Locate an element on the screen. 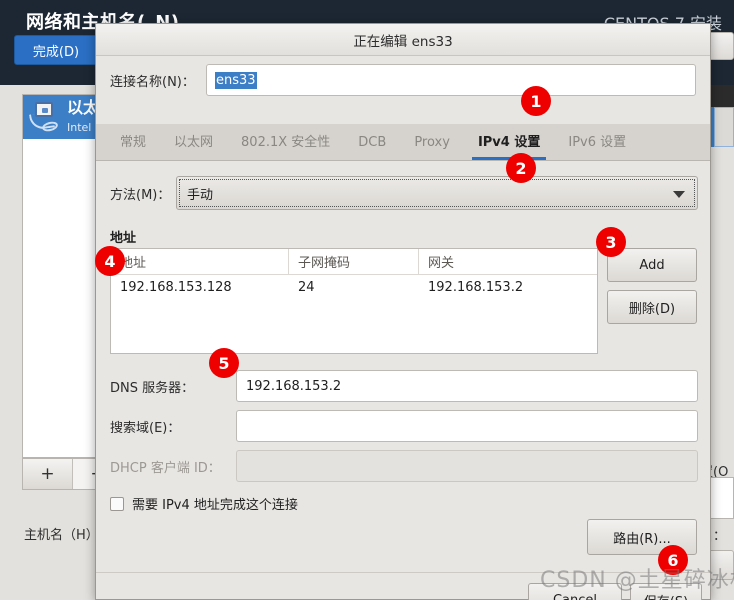 This screenshot has width=734, height=600. connection-name-label: 连接名称(N)： is located at coordinates (152, 82).